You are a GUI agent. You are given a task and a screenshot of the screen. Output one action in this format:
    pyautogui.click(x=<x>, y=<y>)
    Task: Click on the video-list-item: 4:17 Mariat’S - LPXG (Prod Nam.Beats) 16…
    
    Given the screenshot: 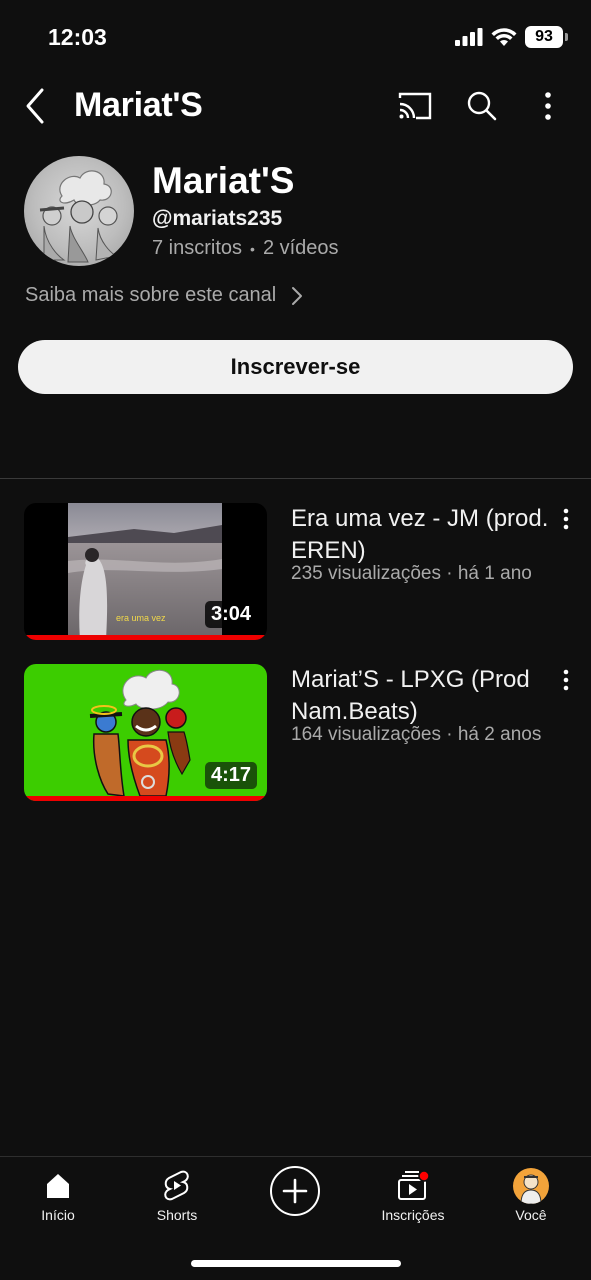 What is the action you would take?
    pyautogui.click(x=295, y=734)
    